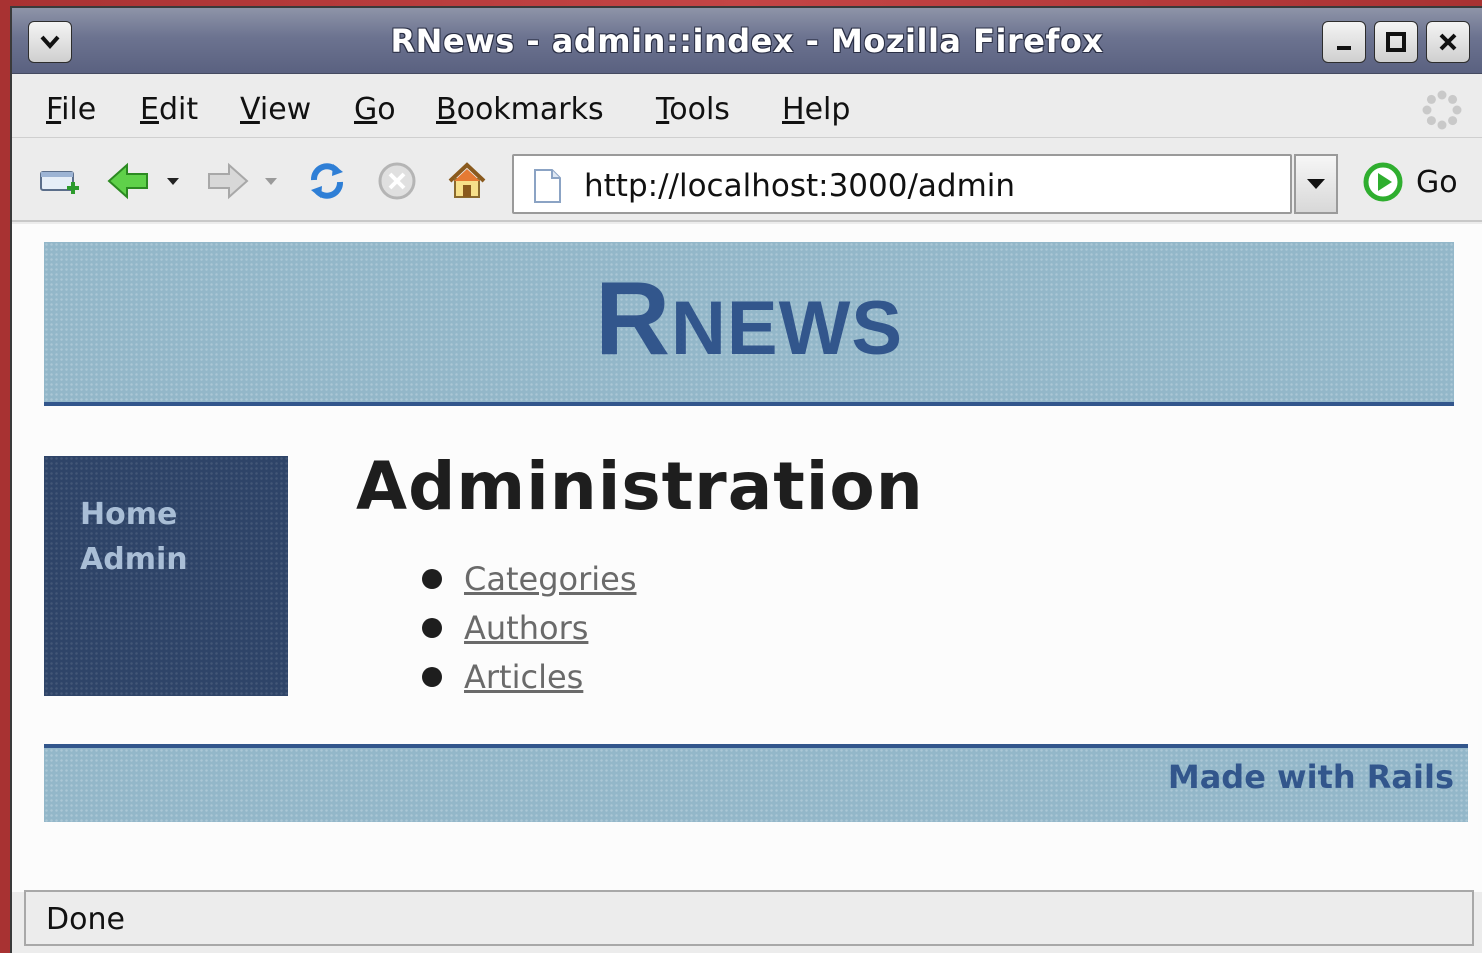  I want to click on list-item: Categories, so click(529, 578).